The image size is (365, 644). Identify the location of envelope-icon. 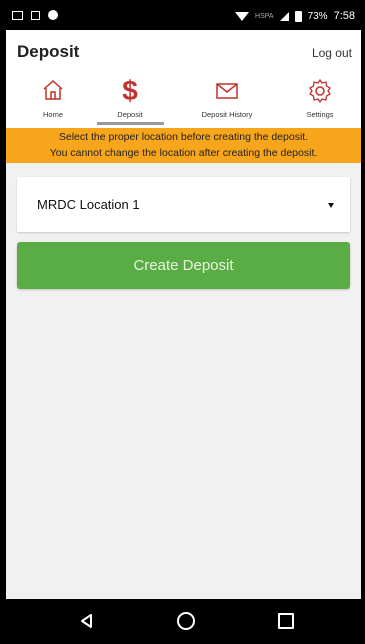
(227, 93).